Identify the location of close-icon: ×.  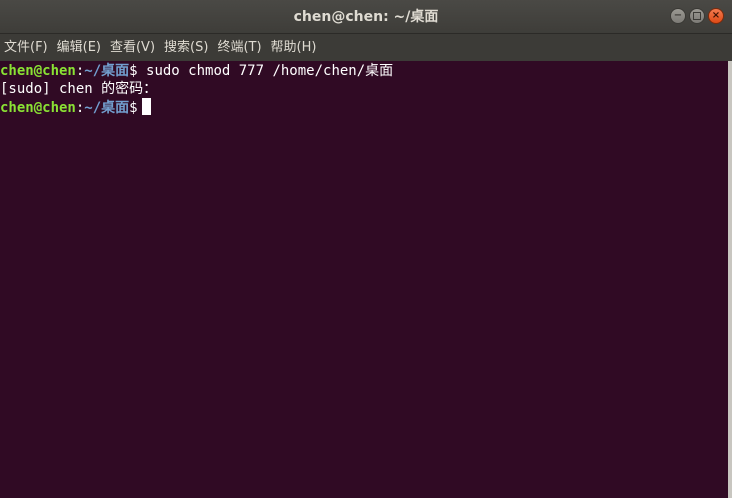
(716, 15).